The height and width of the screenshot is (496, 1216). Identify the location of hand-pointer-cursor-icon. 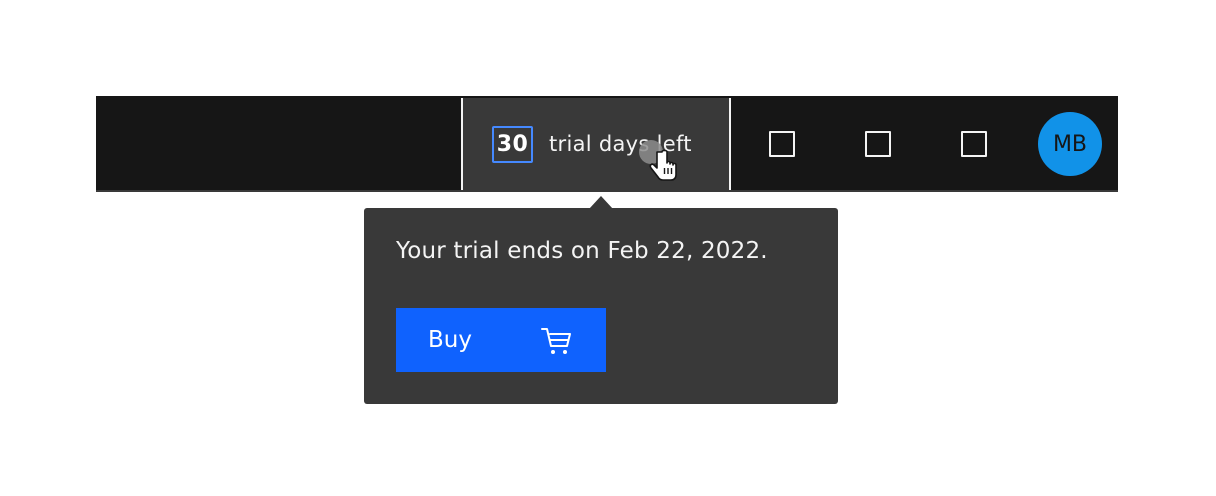
(658, 160).